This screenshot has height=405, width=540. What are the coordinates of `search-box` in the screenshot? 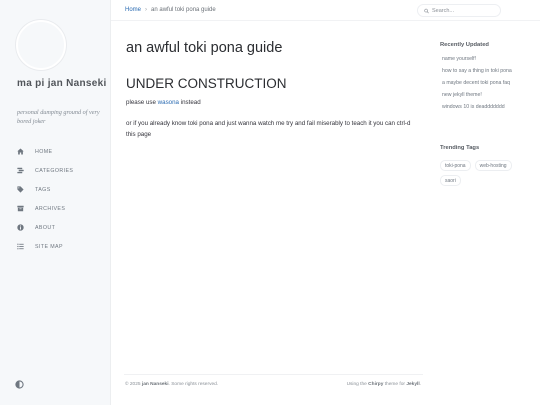 It's located at (459, 10).